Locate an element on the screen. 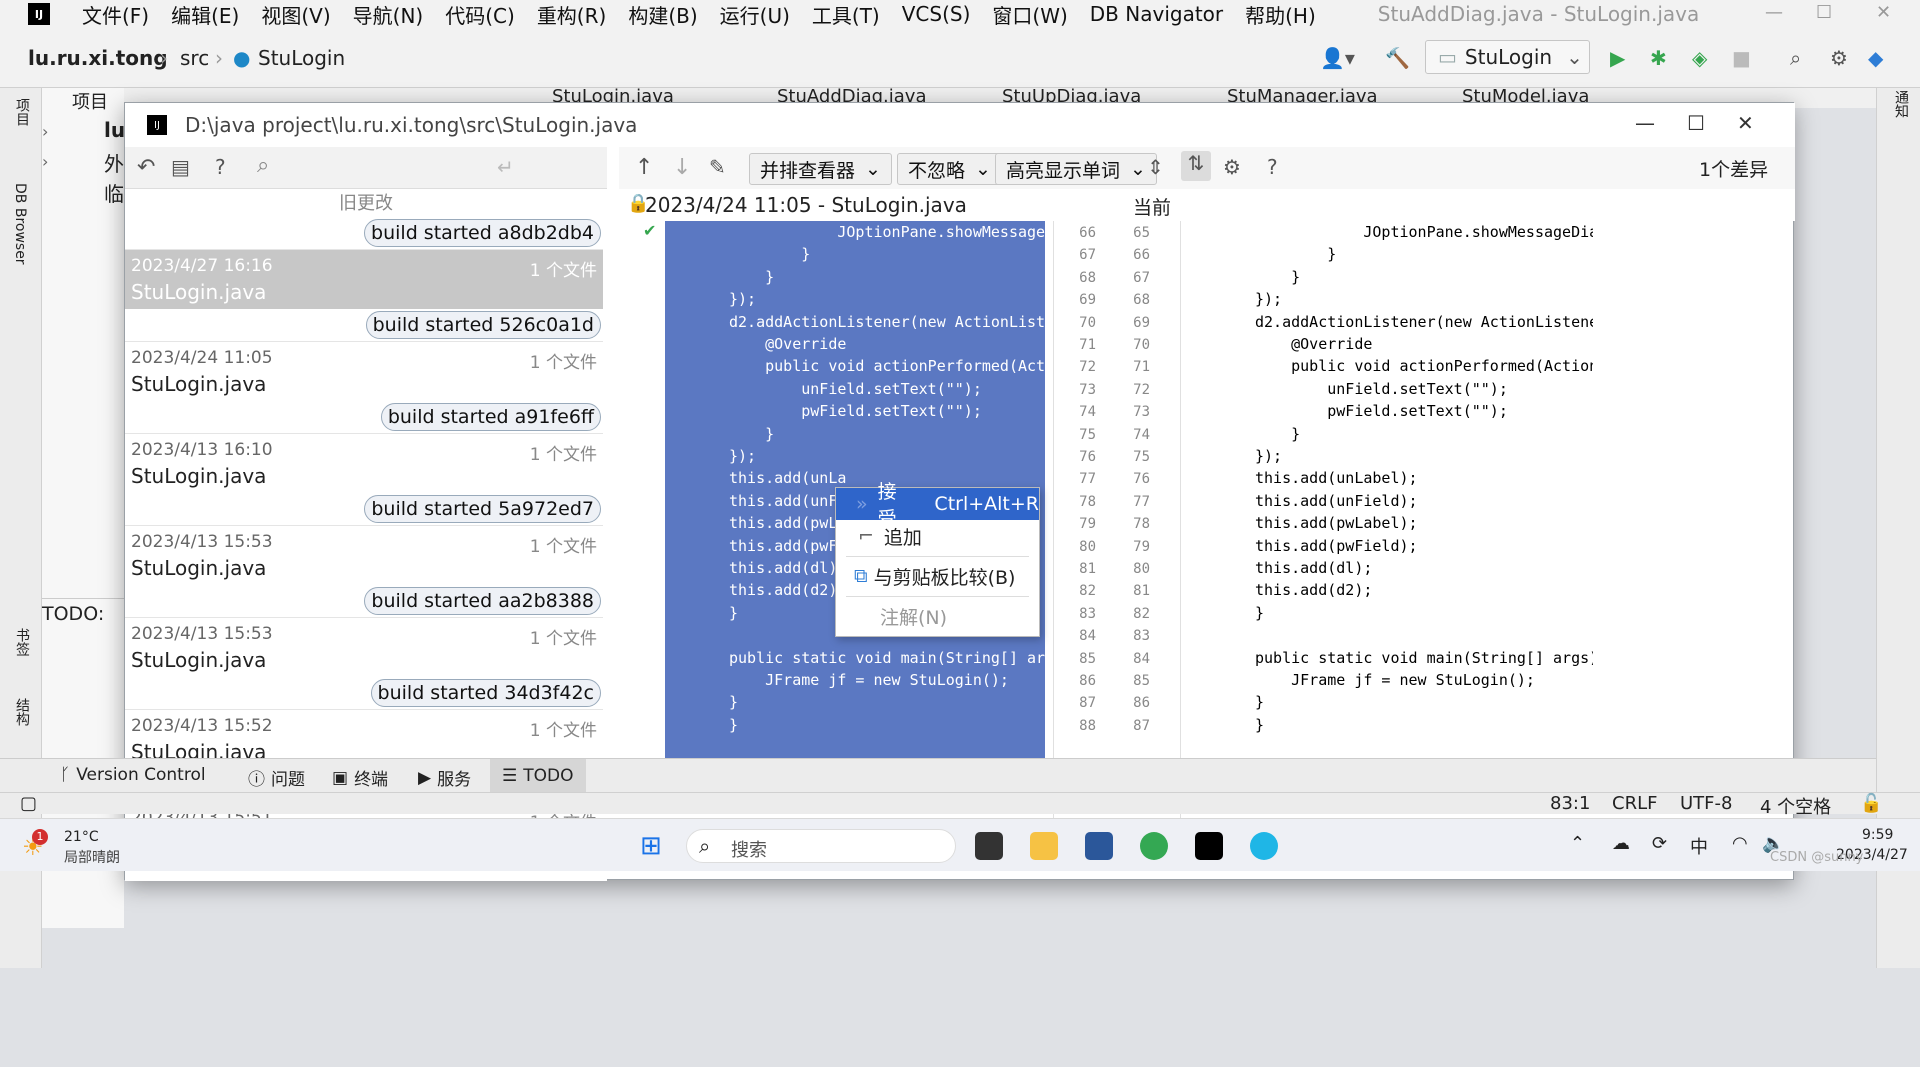 The height and width of the screenshot is (1067, 1920). menu-refactor: 重构(R) is located at coordinates (572, 14).